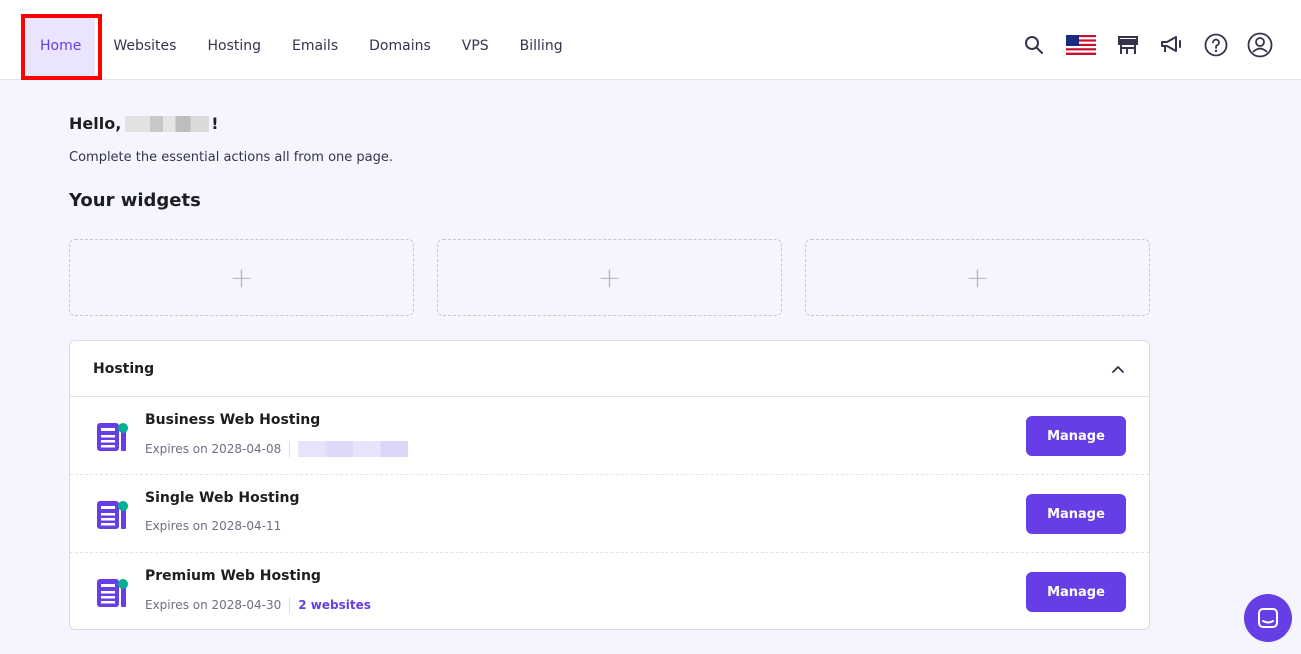 This screenshot has width=1301, height=654. What do you see at coordinates (315, 47) in the screenshot?
I see `nav-item-emails: Emails` at bounding box center [315, 47].